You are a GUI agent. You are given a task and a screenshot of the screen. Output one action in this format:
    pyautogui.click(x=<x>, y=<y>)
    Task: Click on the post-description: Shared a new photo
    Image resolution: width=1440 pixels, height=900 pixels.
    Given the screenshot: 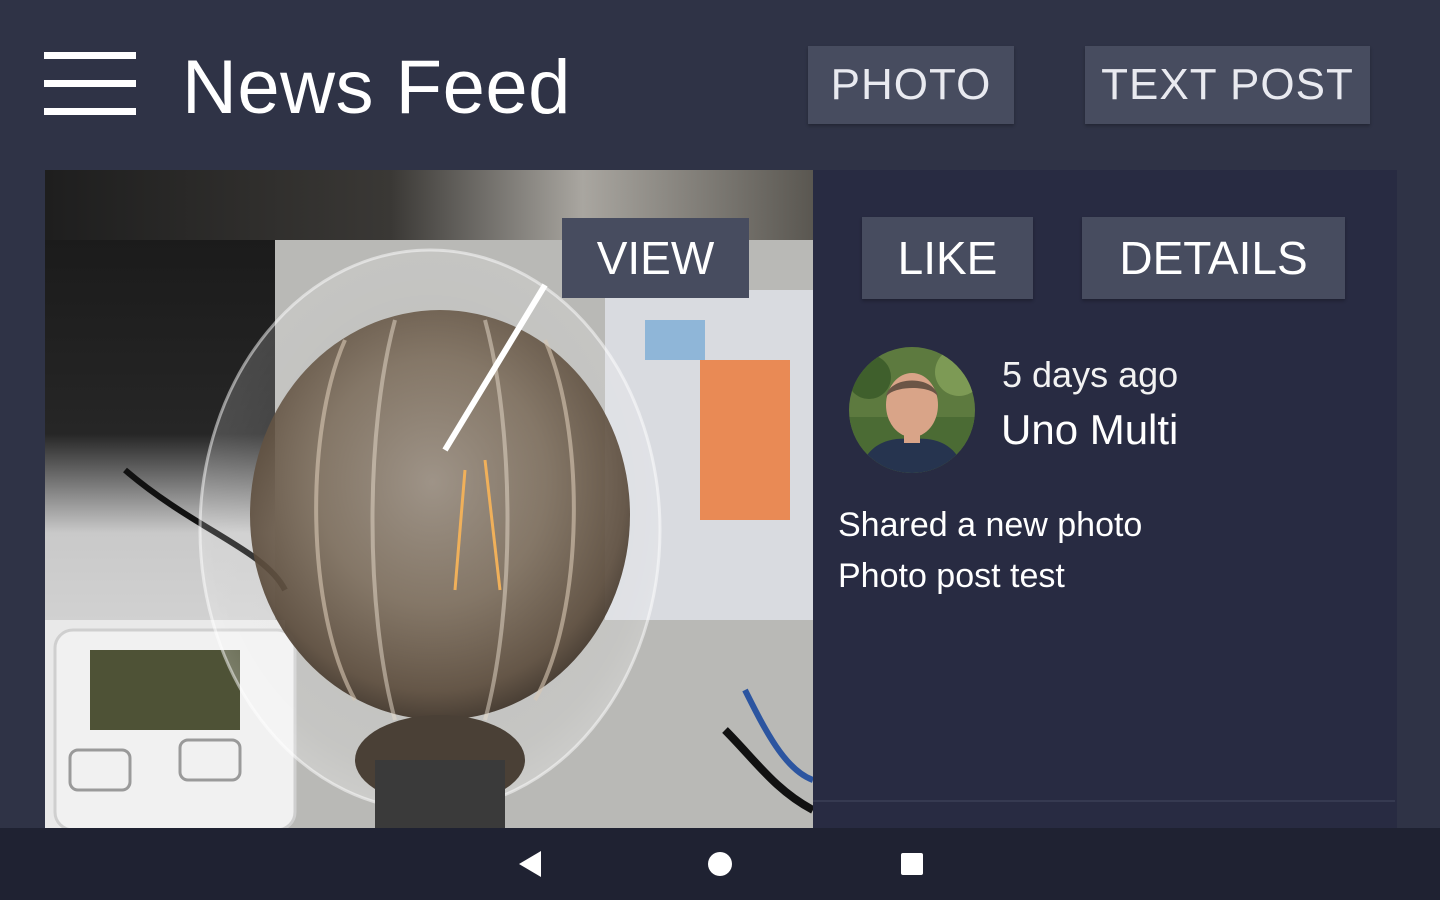 What is the action you would take?
    pyautogui.click(x=990, y=525)
    